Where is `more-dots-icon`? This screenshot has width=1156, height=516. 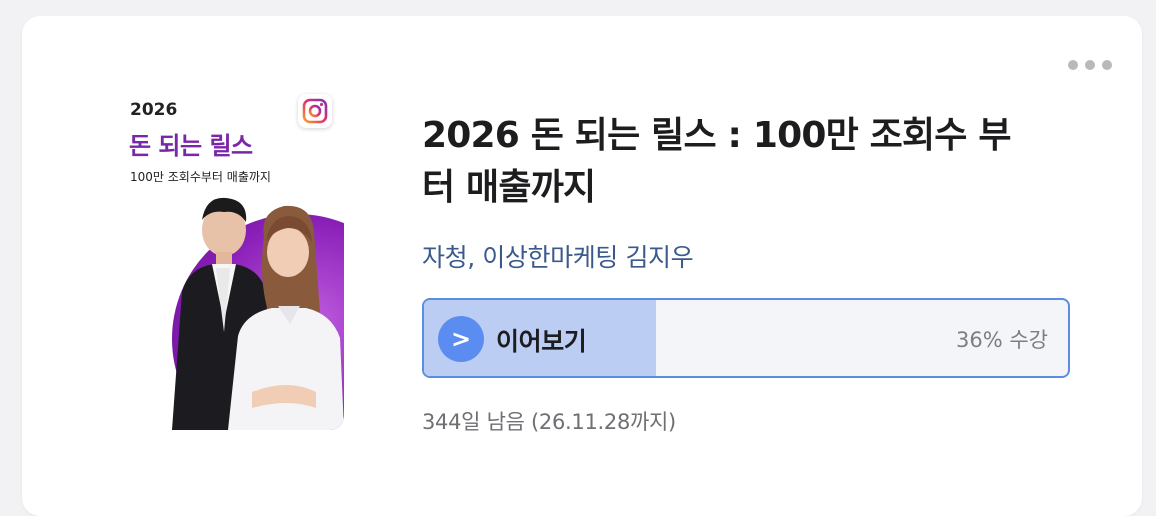
more-dots-icon is located at coordinates (1090, 65).